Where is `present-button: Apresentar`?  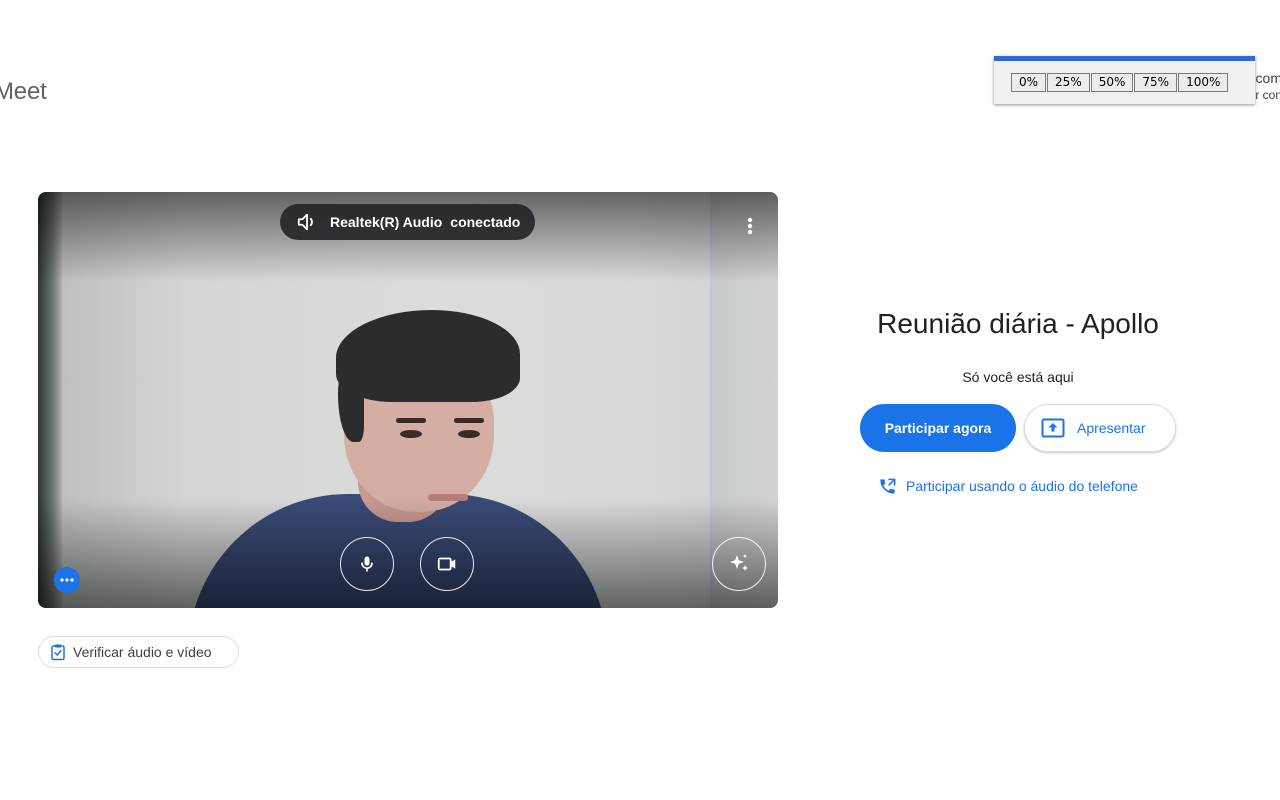 present-button: Apresentar is located at coordinates (1100, 428).